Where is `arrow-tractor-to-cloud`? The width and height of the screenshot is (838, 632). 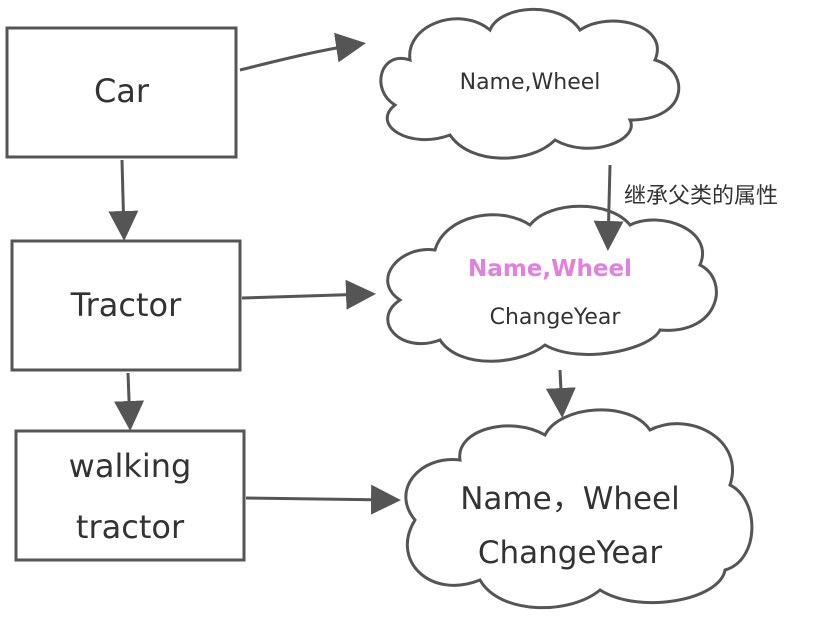 arrow-tractor-to-cloud is located at coordinates (308, 294).